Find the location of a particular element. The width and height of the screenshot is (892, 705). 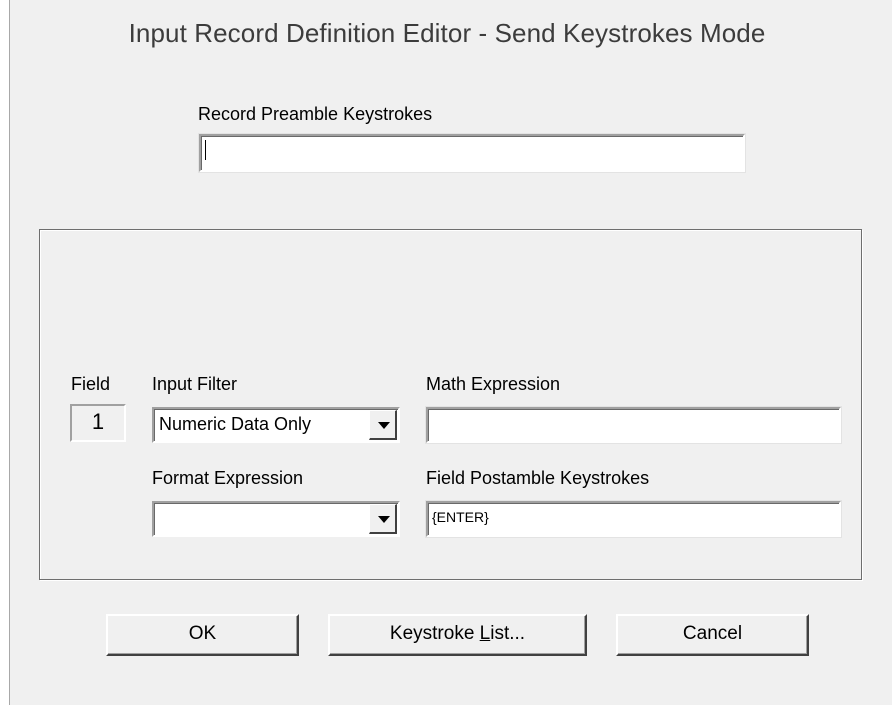

field-postamble-label: Field Postamble Keystrokes is located at coordinates (538, 478).